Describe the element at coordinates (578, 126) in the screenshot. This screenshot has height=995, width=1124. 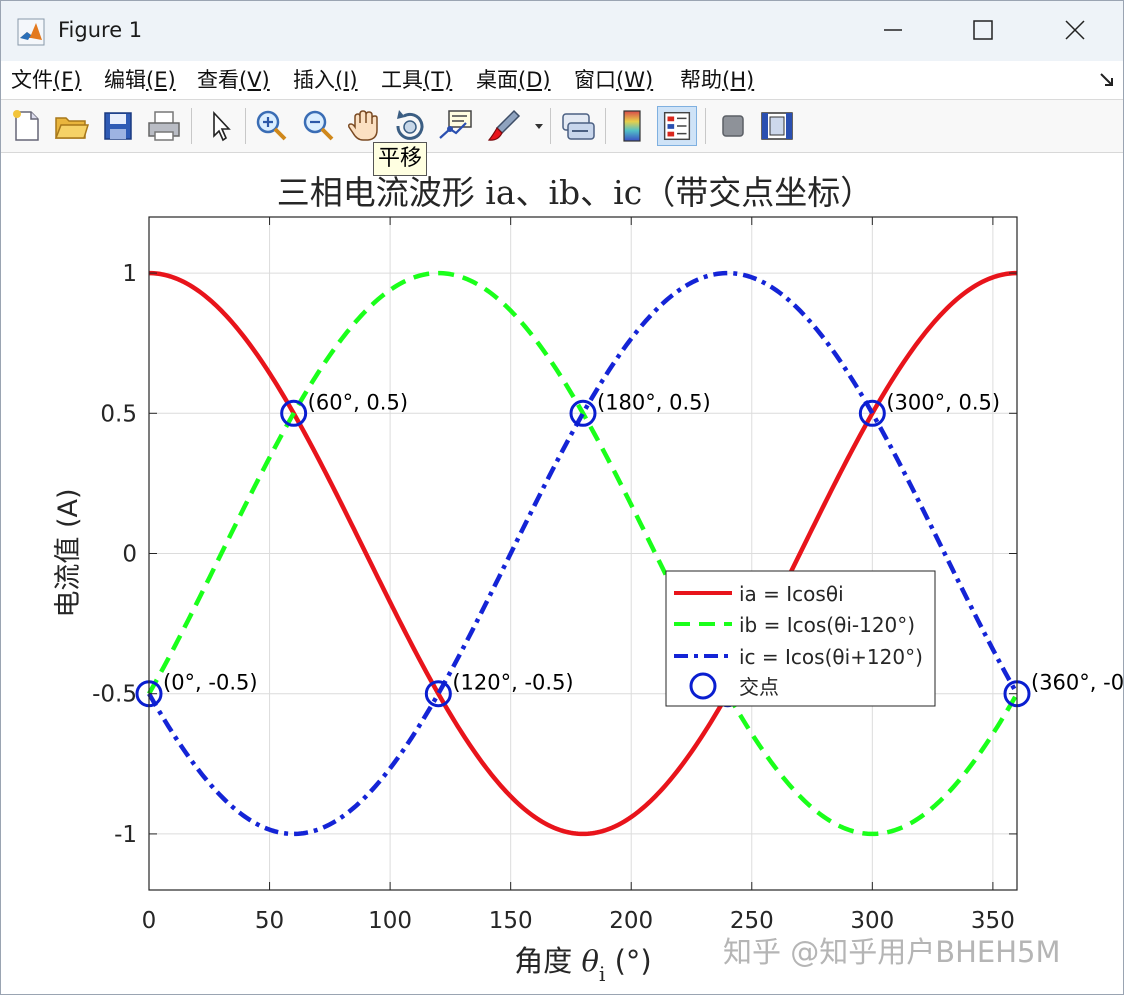
I see `link-plot-icon` at that location.